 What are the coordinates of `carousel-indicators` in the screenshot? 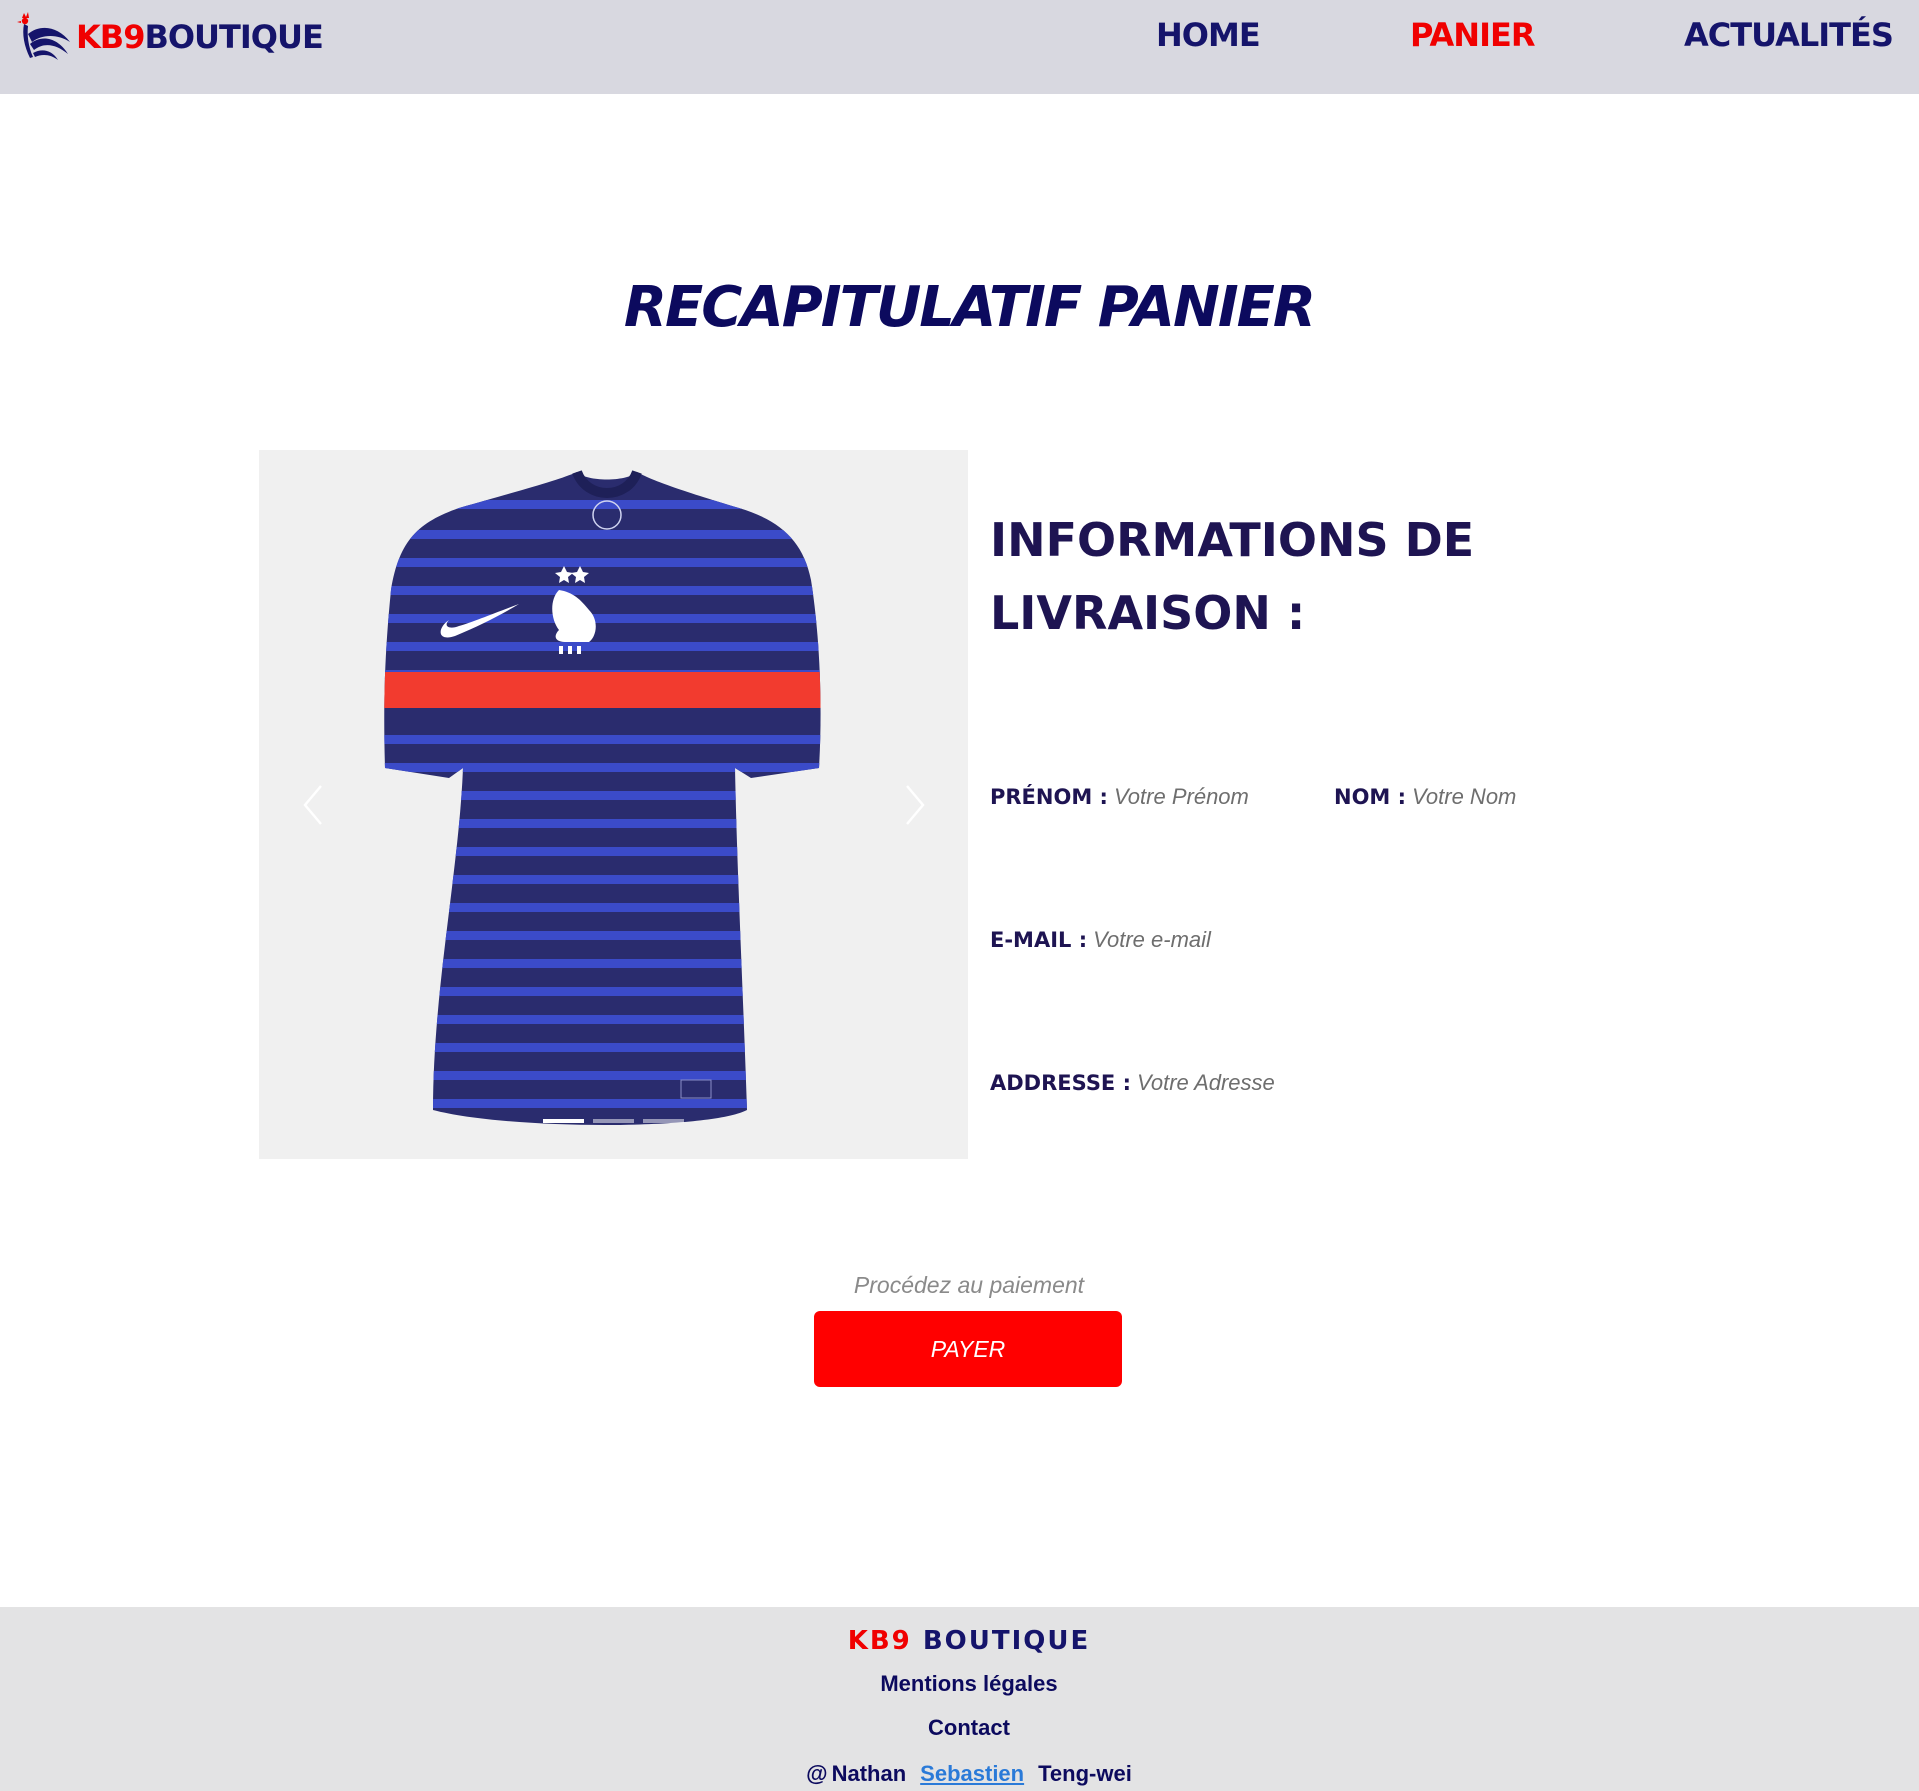 It's located at (613, 1121).